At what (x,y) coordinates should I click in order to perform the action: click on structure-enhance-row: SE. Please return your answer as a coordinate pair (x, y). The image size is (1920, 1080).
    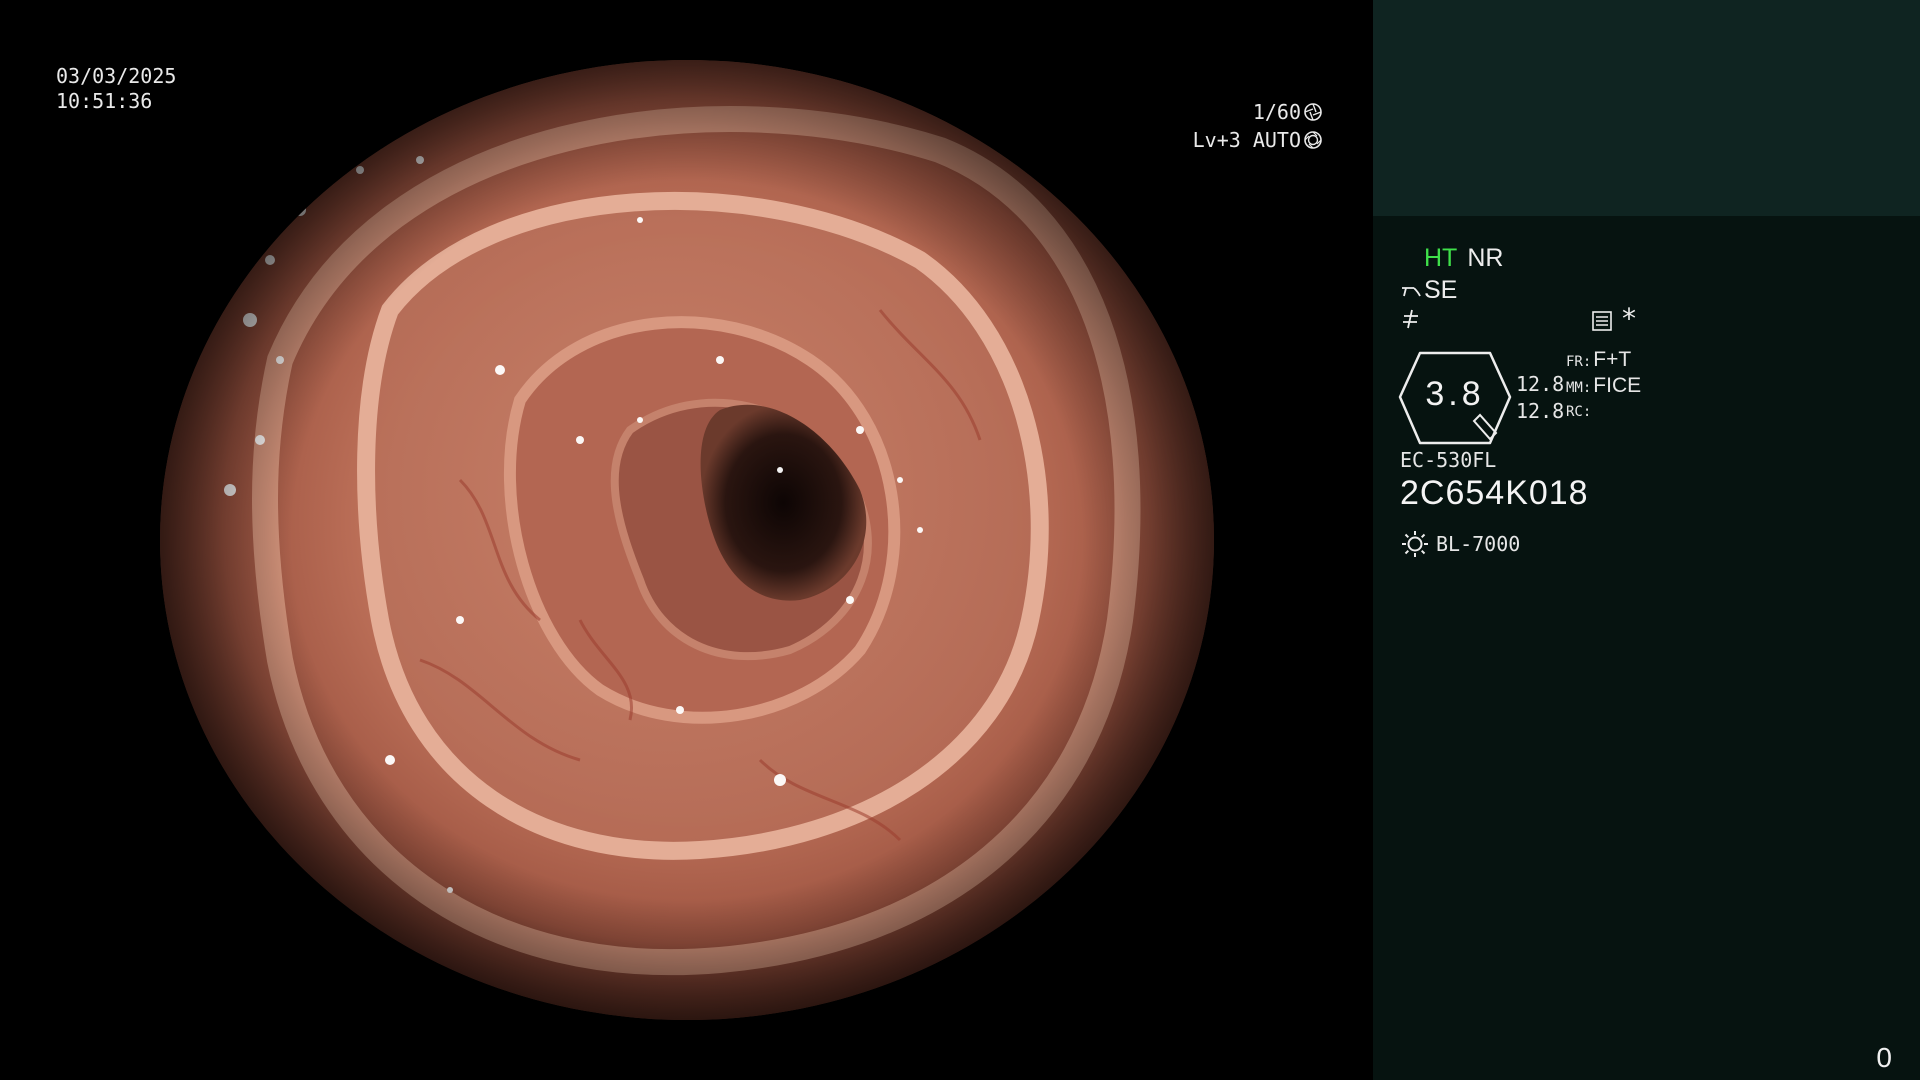
    Looking at the image, I should click on (1428, 290).